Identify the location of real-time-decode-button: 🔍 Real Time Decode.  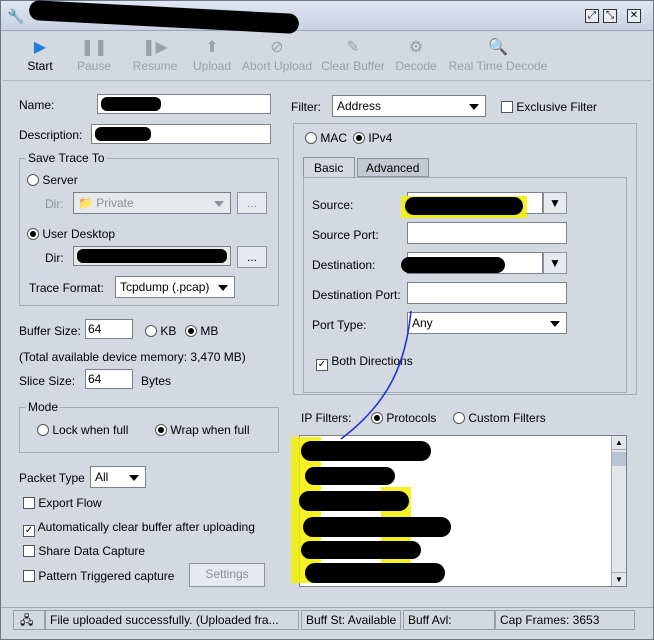
(498, 58).